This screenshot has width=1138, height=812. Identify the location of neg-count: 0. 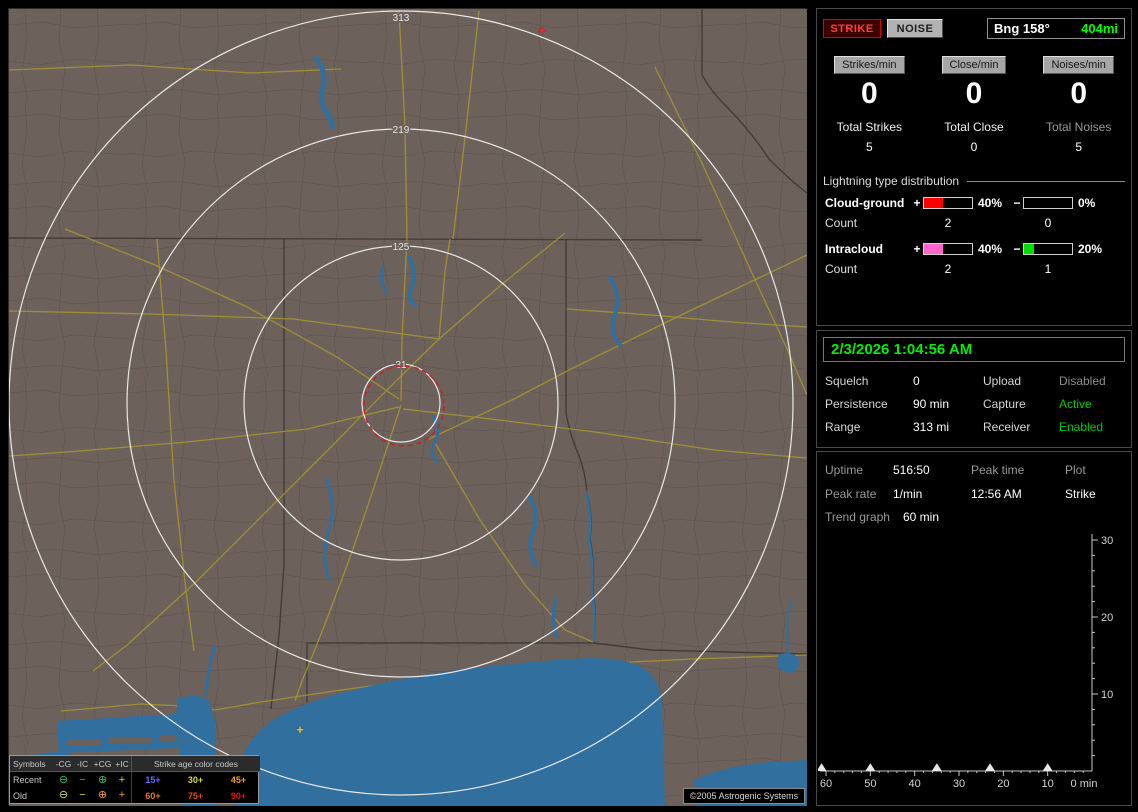
(1048, 223).